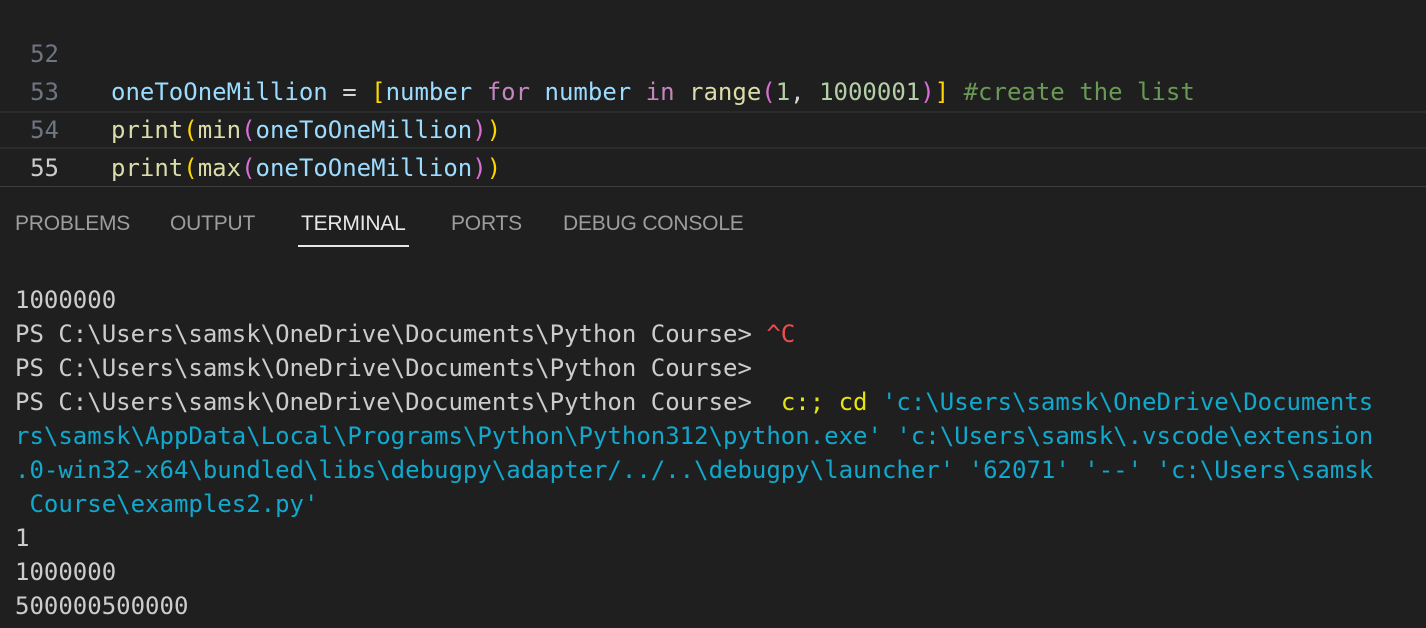 Image resolution: width=1426 pixels, height=628 pixels. I want to click on tab-ports: PORTS, so click(486, 224).